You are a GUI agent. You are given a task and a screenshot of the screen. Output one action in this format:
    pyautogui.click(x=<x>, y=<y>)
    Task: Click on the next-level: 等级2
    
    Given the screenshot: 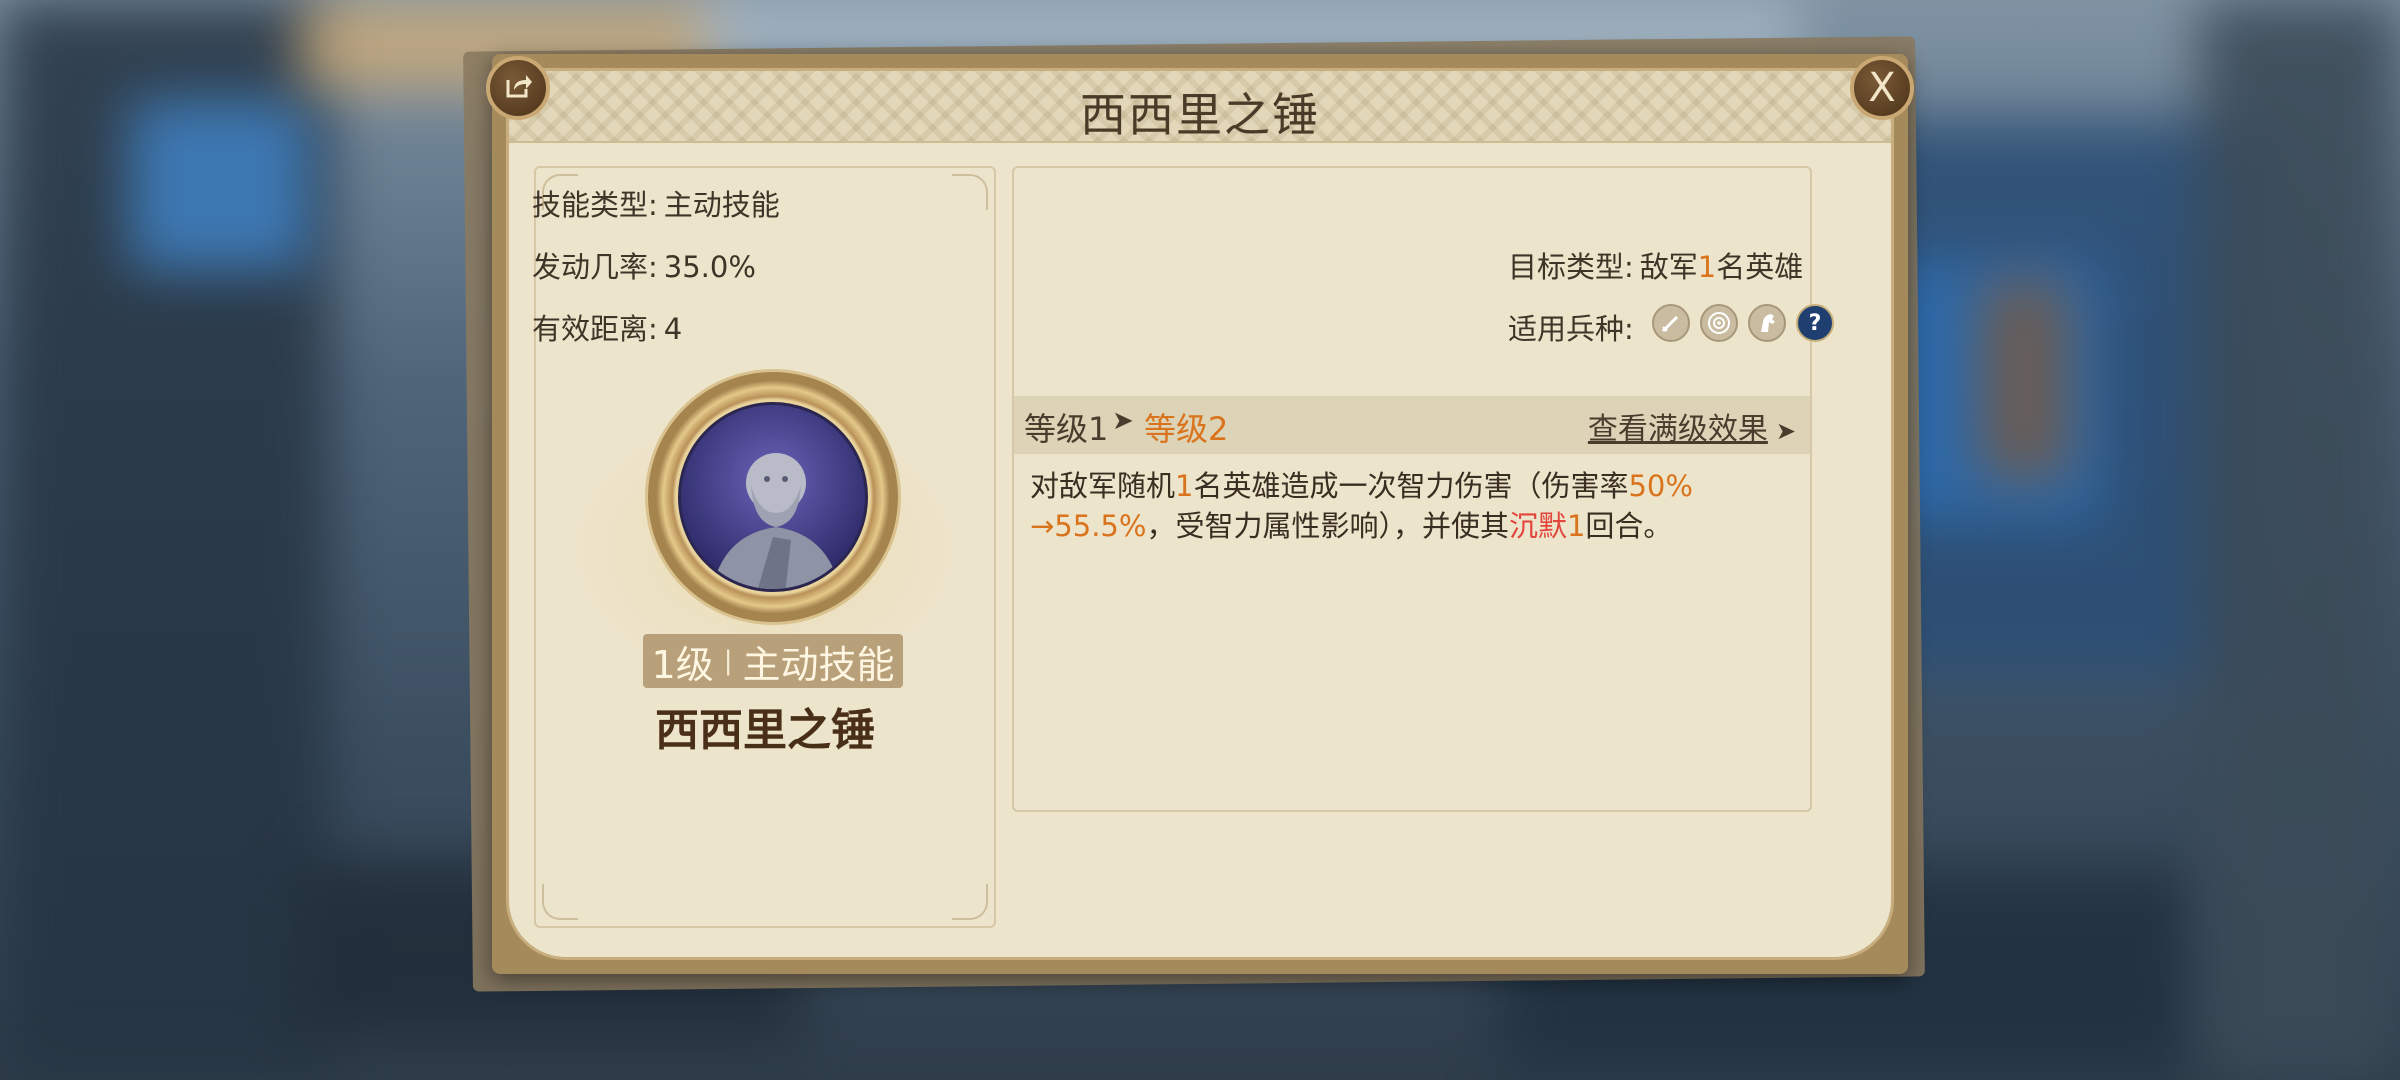 What is the action you would take?
    pyautogui.click(x=1186, y=429)
    